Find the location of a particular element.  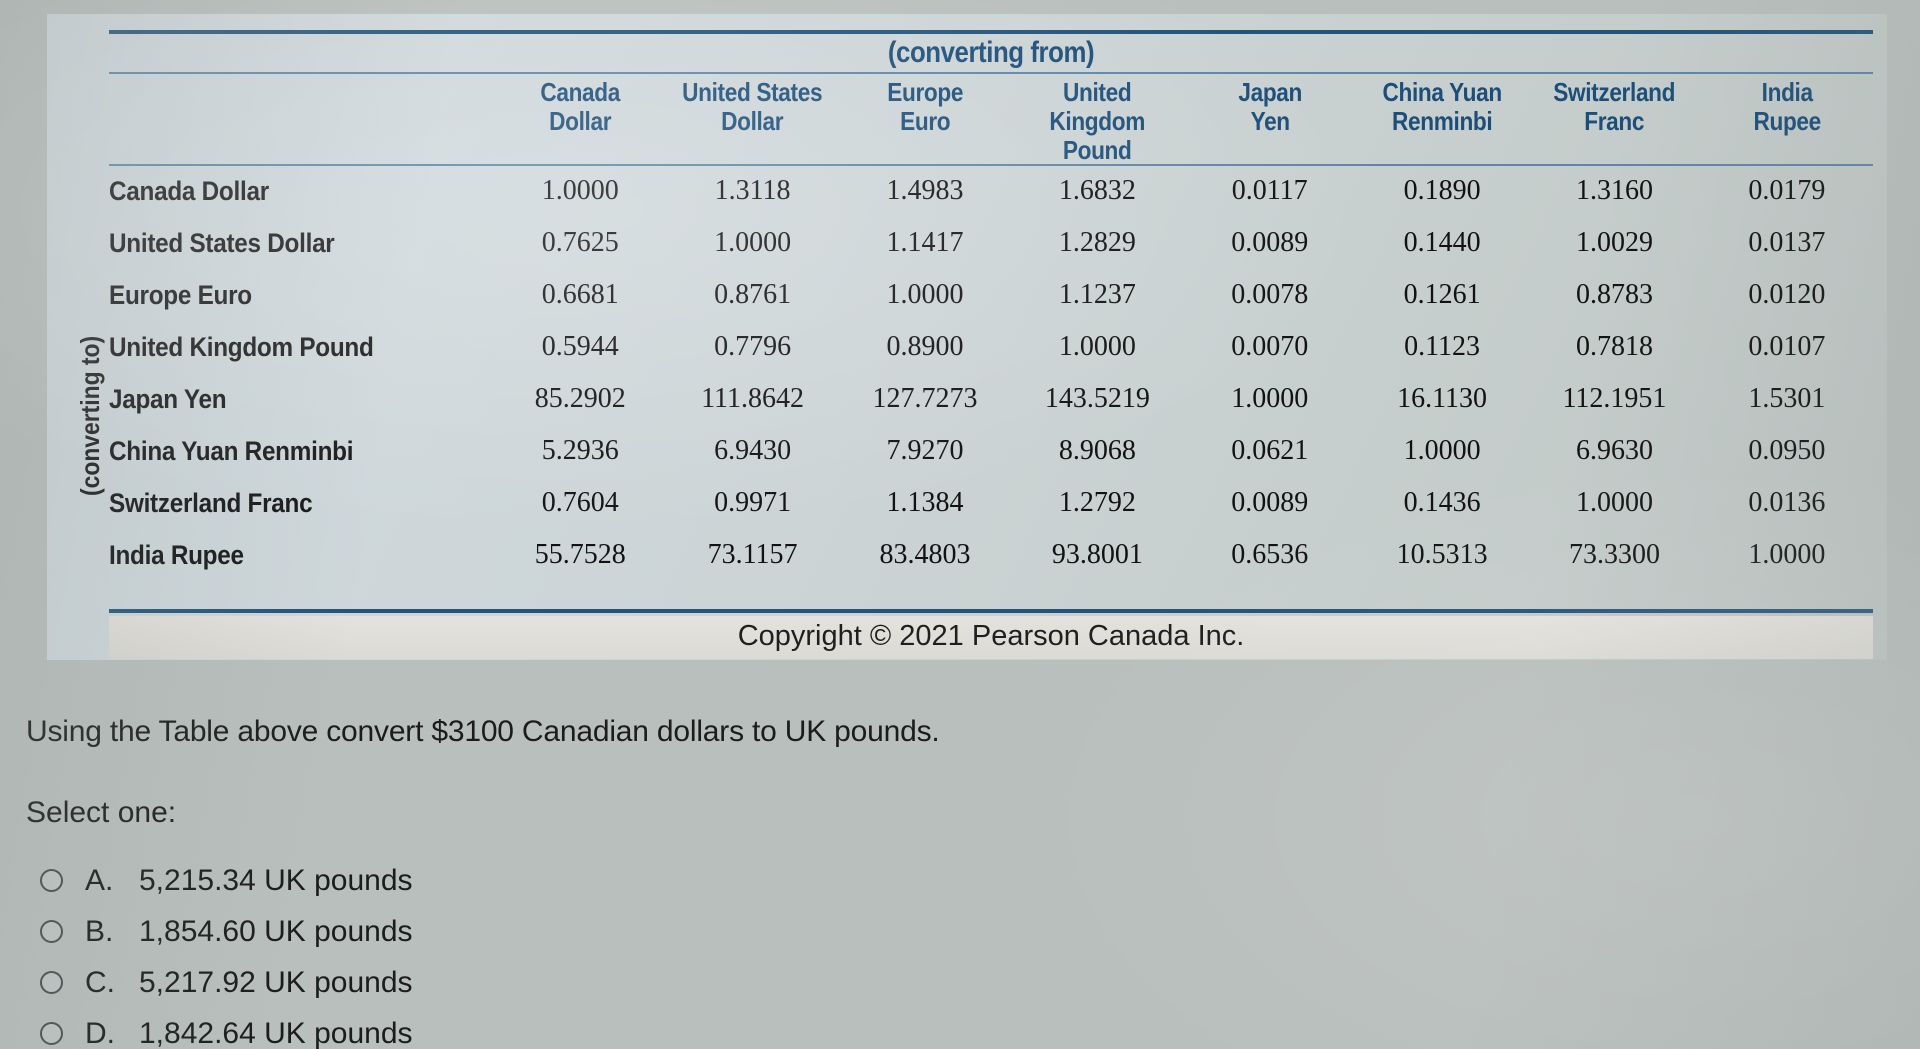

cell: 1.3118 is located at coordinates (752, 191).